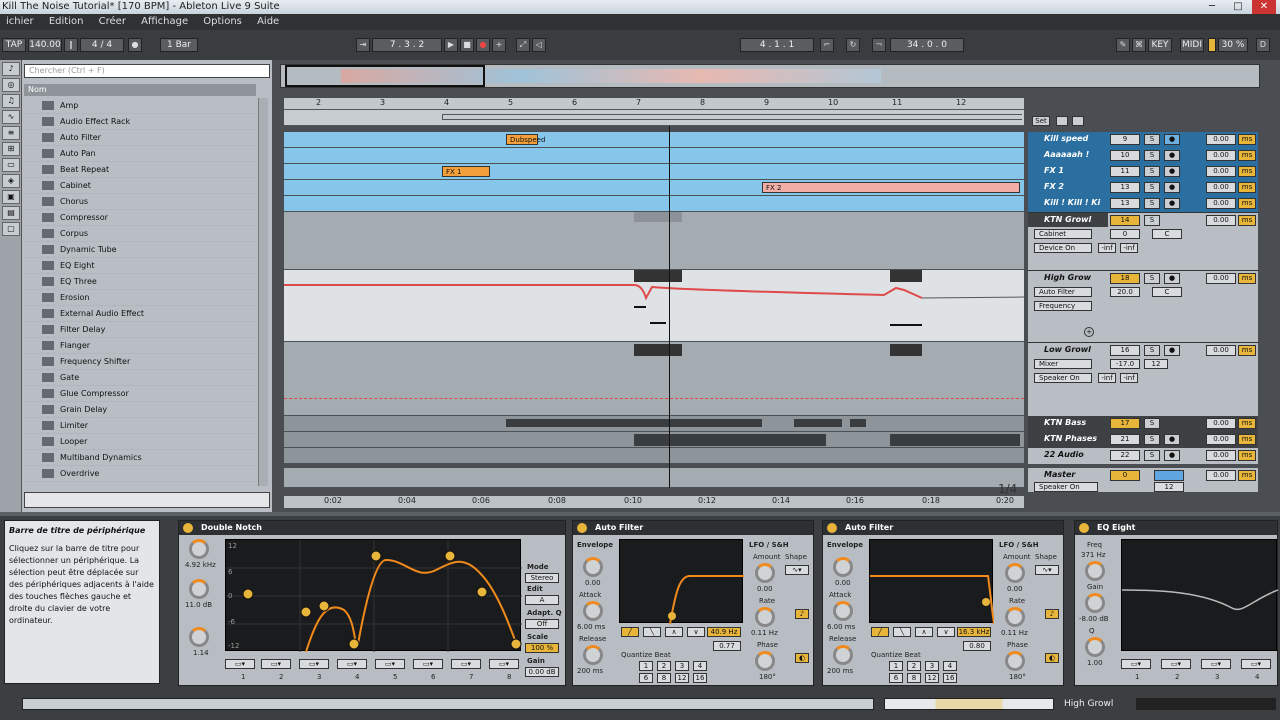  What do you see at coordinates (902, 632) in the screenshot?
I see `filter-type-highpass: ╲` at bounding box center [902, 632].